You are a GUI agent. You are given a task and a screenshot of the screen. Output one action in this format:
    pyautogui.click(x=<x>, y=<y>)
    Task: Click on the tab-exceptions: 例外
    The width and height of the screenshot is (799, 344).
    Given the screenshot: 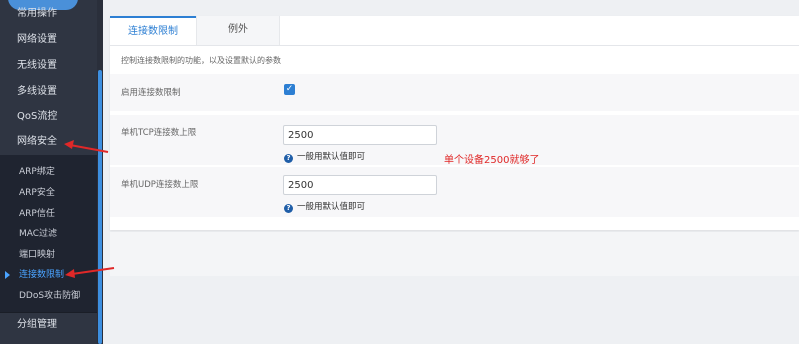 What is the action you would take?
    pyautogui.click(x=238, y=31)
    